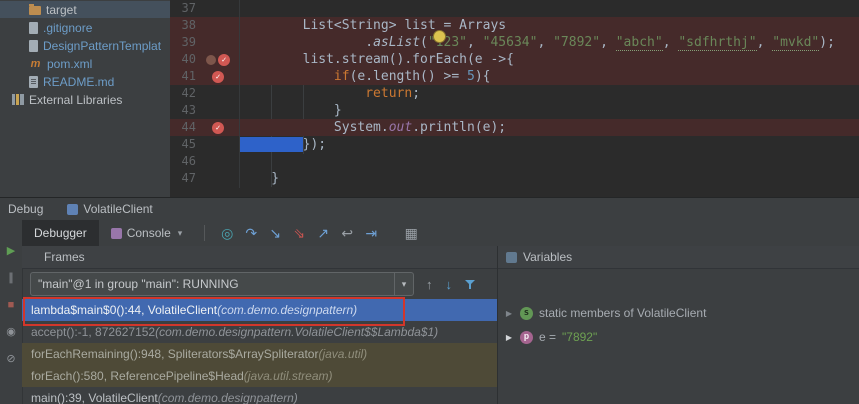 Image resolution: width=859 pixels, height=404 pixels. Describe the element at coordinates (400, 127) in the screenshot. I see `code-segment: out` at that location.